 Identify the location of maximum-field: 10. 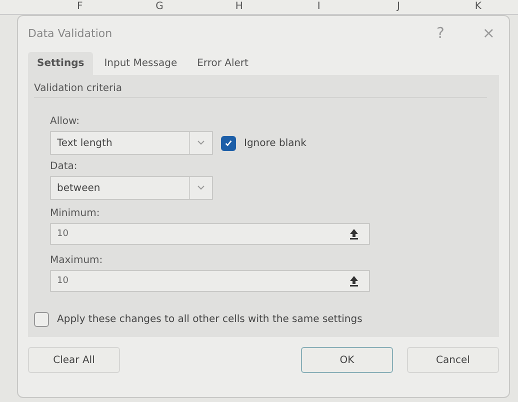
(210, 281).